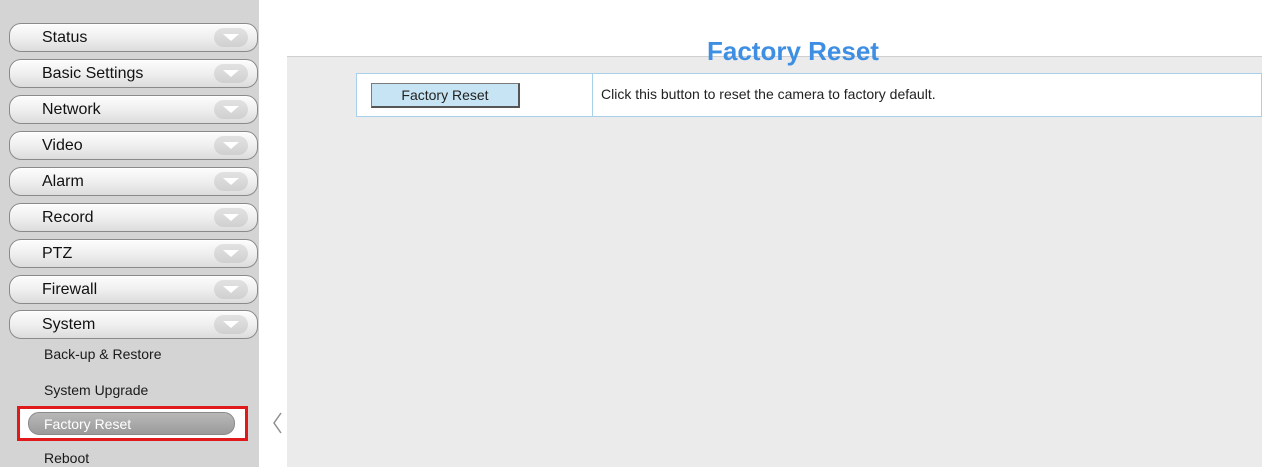 The height and width of the screenshot is (467, 1262). What do you see at coordinates (133, 253) in the screenshot?
I see `menu-item-ptz: PTZ` at bounding box center [133, 253].